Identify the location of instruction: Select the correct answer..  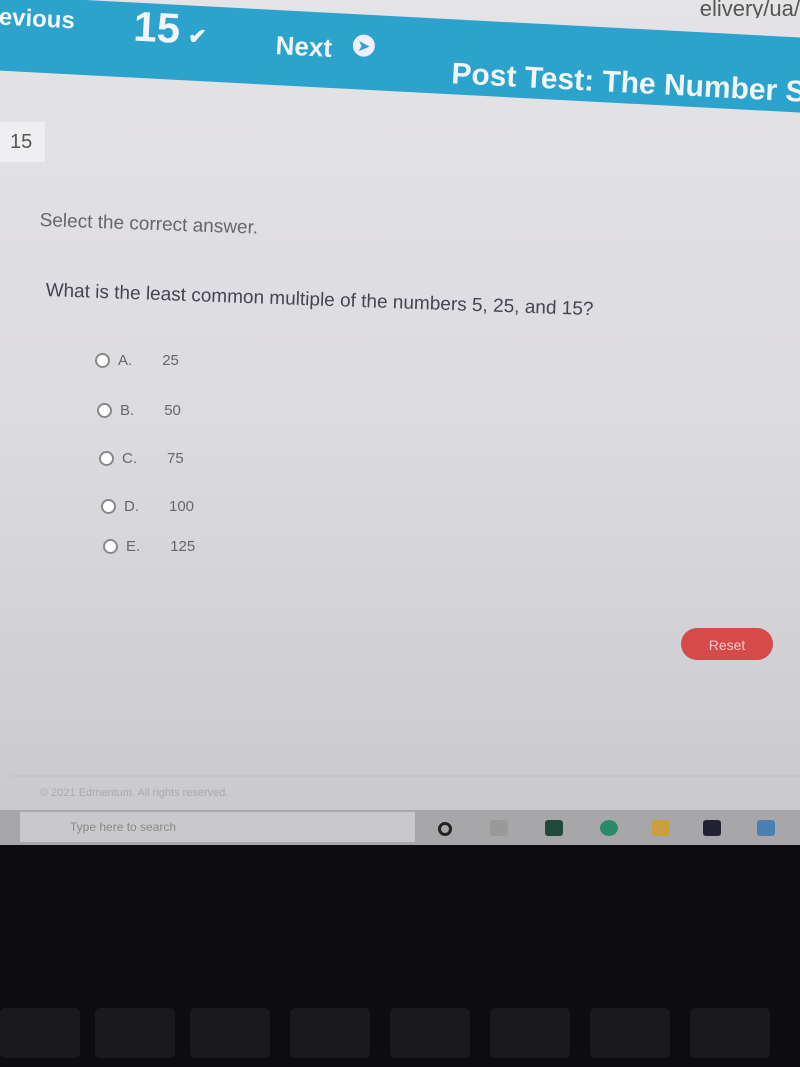
(149, 224).